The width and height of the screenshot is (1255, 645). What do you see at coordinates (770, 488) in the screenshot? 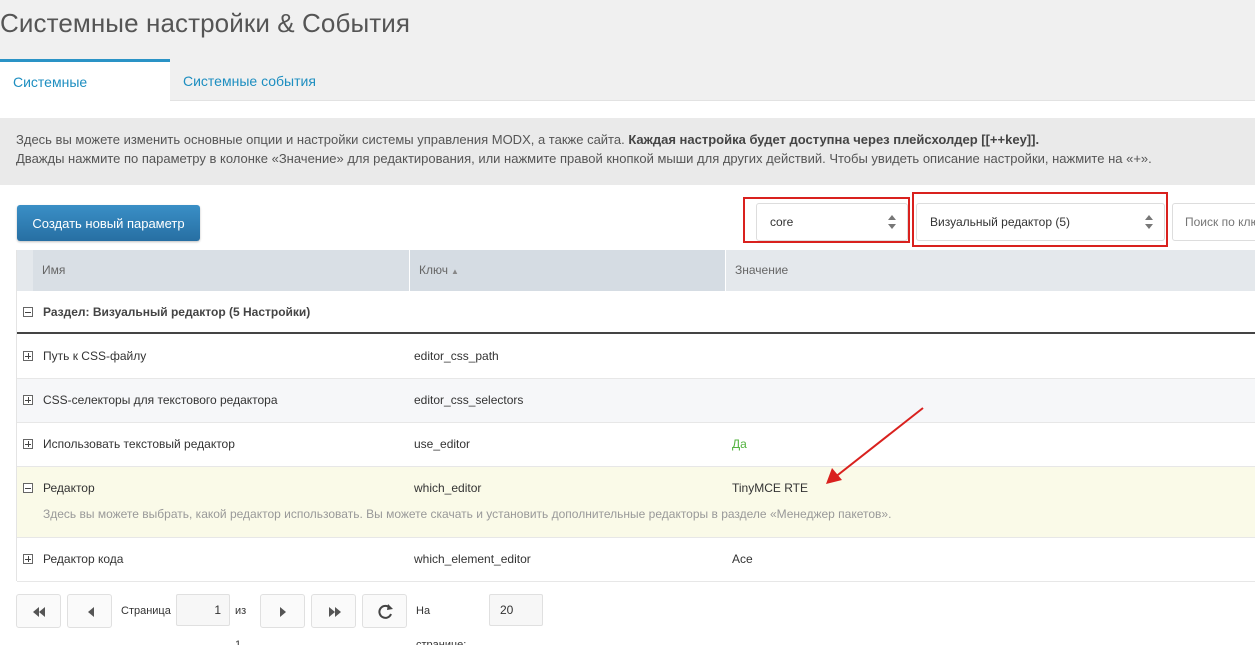
I see `setting-value: TinyMCE RTE` at bounding box center [770, 488].